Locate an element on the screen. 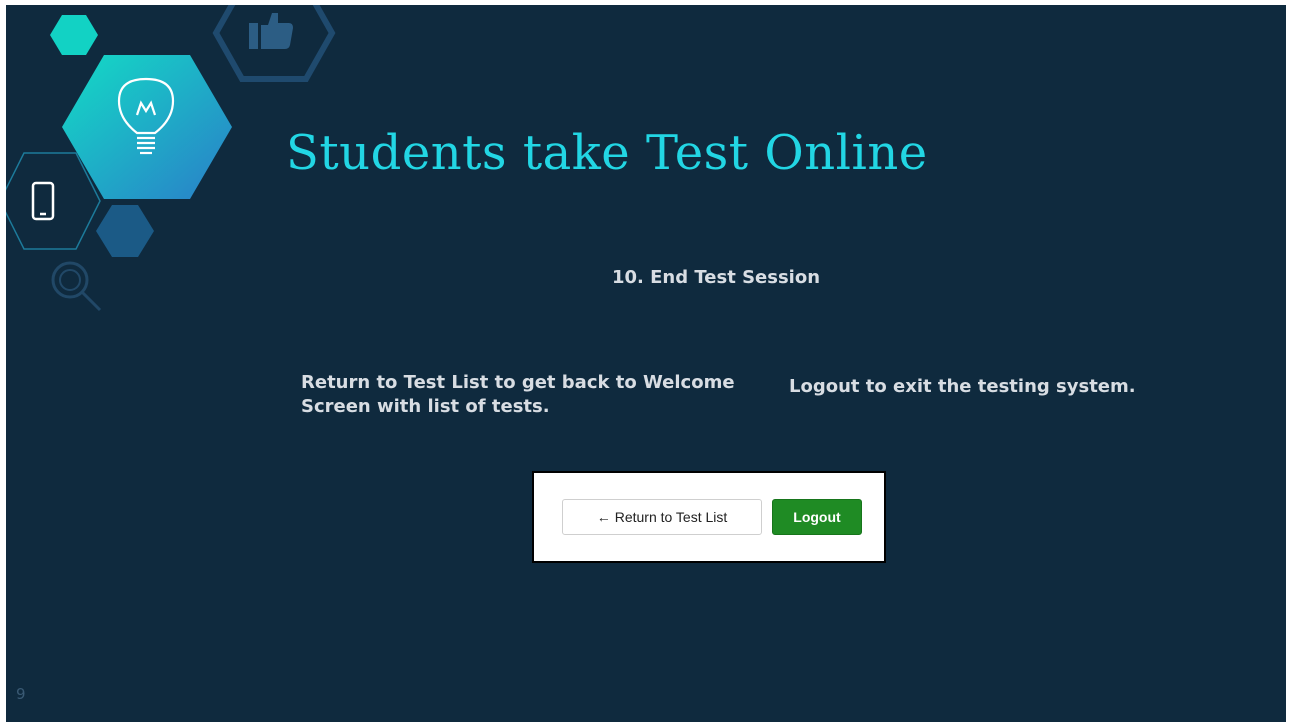  buttons-screenshot: ← Return to Test List Logout is located at coordinates (709, 517).